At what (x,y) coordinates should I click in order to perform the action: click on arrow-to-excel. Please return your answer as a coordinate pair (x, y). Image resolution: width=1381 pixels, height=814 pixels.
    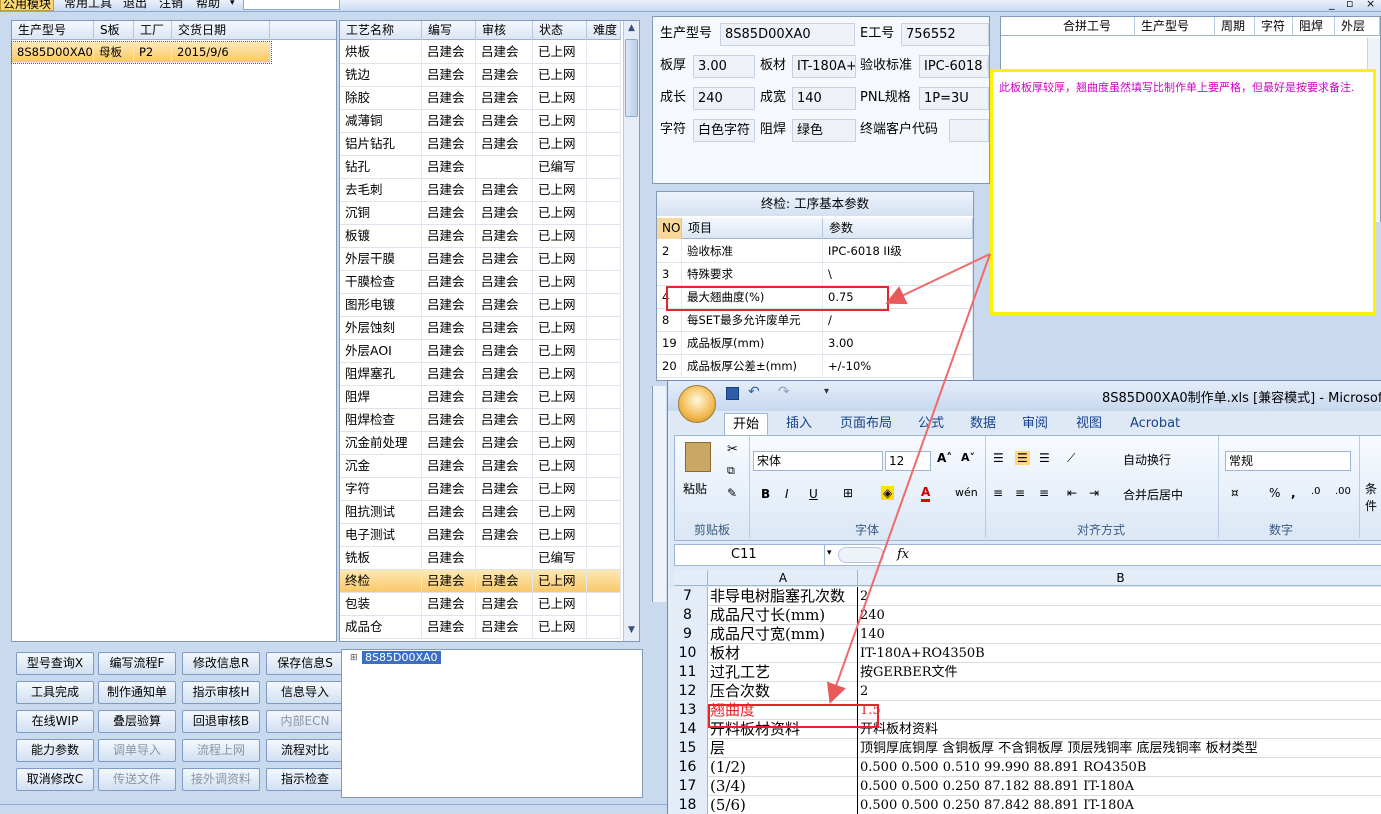
    Looking at the image, I should click on (908, 478).